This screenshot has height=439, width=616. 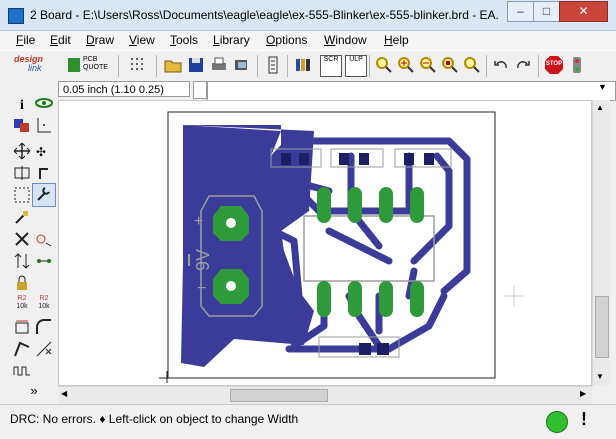 I want to click on switch-to-schematic-icon, so click(x=273, y=65).